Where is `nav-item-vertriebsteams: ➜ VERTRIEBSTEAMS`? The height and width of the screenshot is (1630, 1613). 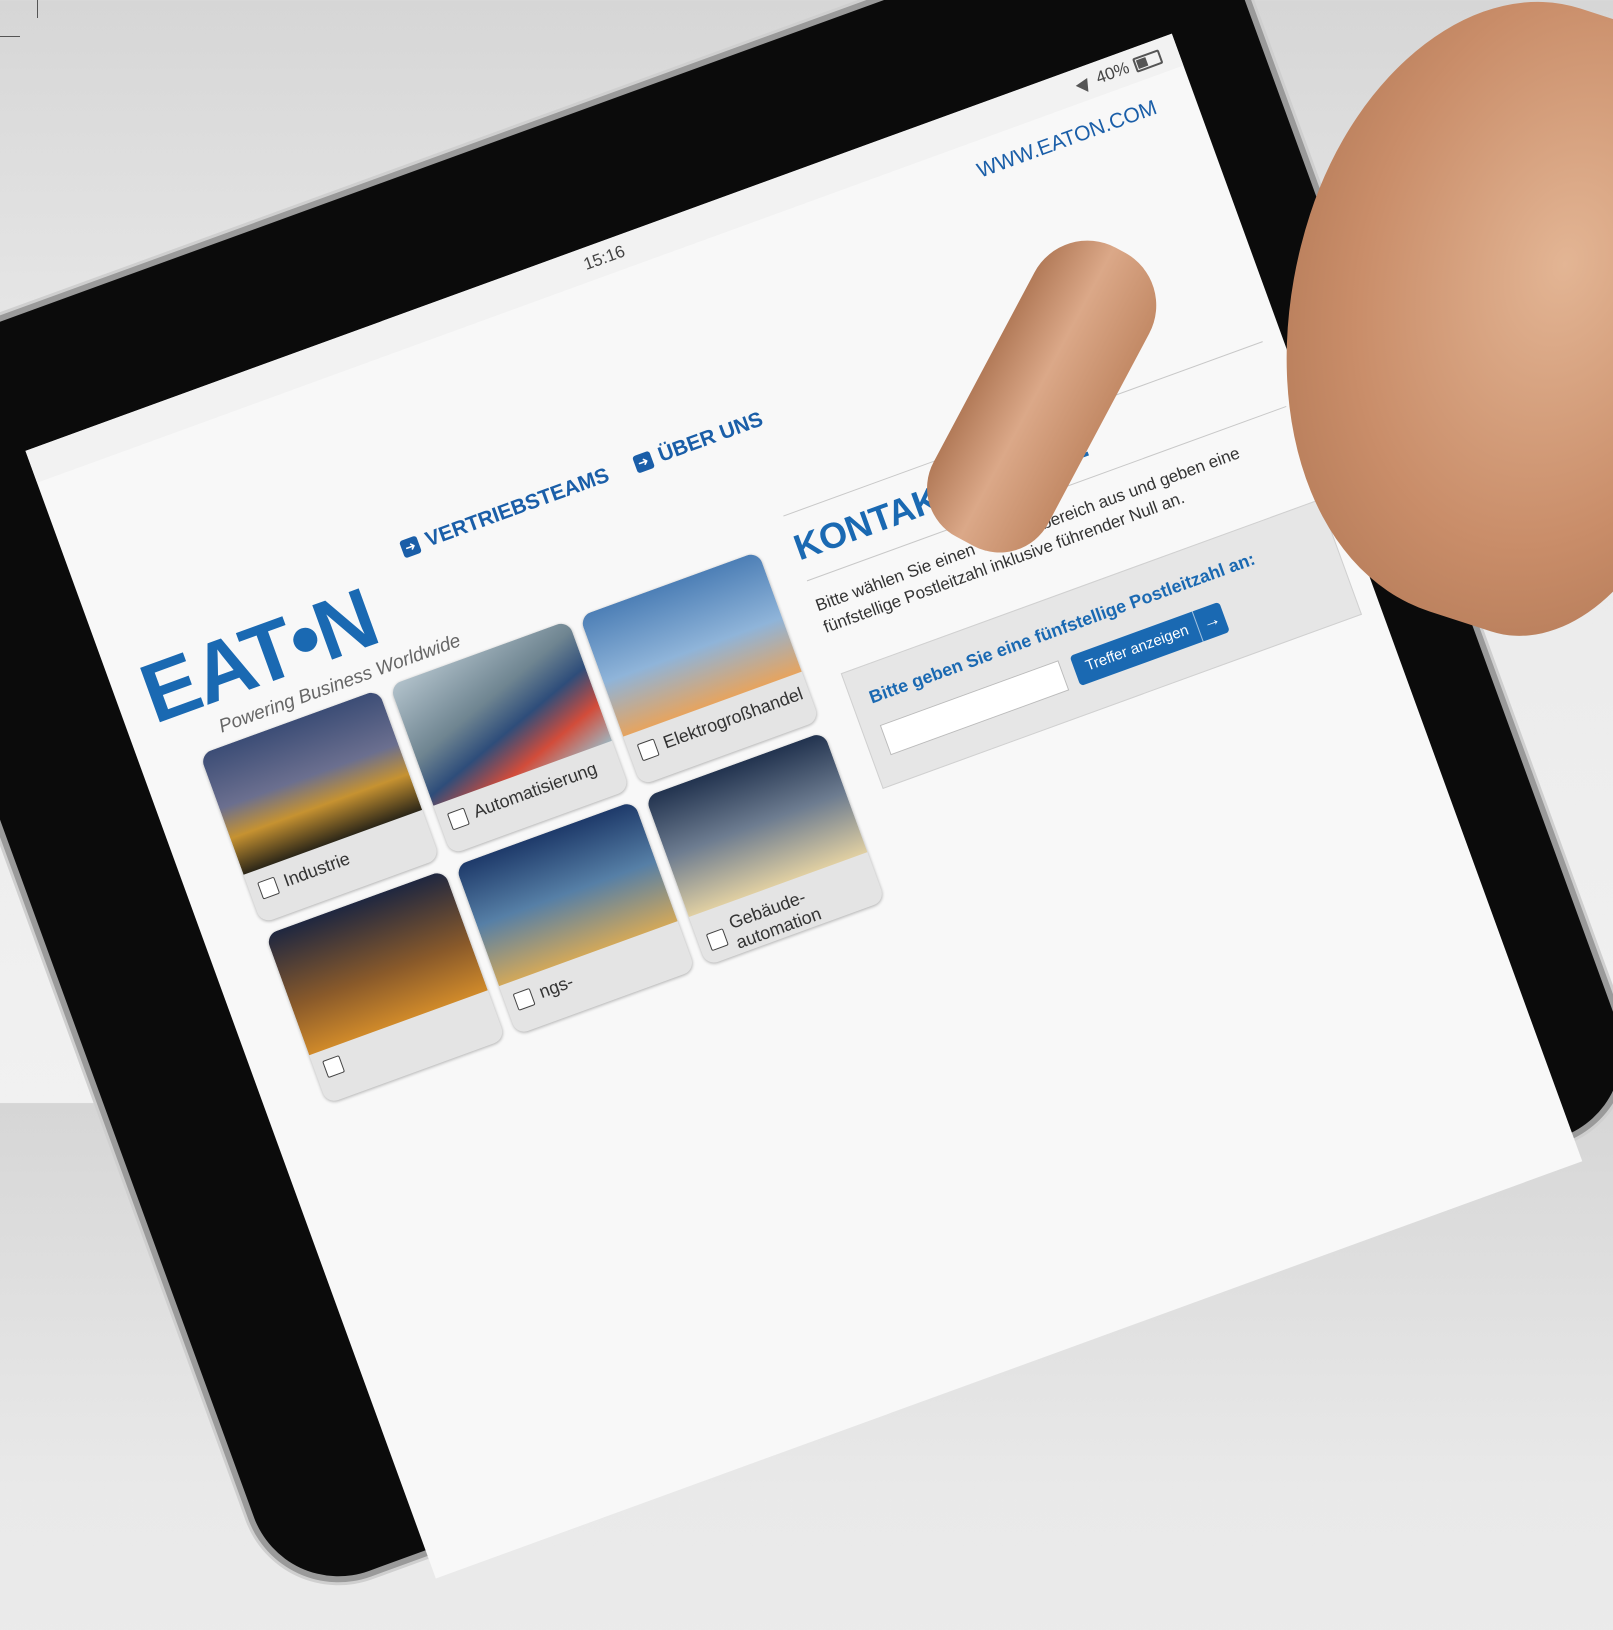
nav-item-vertriebsteams: ➜ VERTRIEBSTEAMS is located at coordinates (505, 513).